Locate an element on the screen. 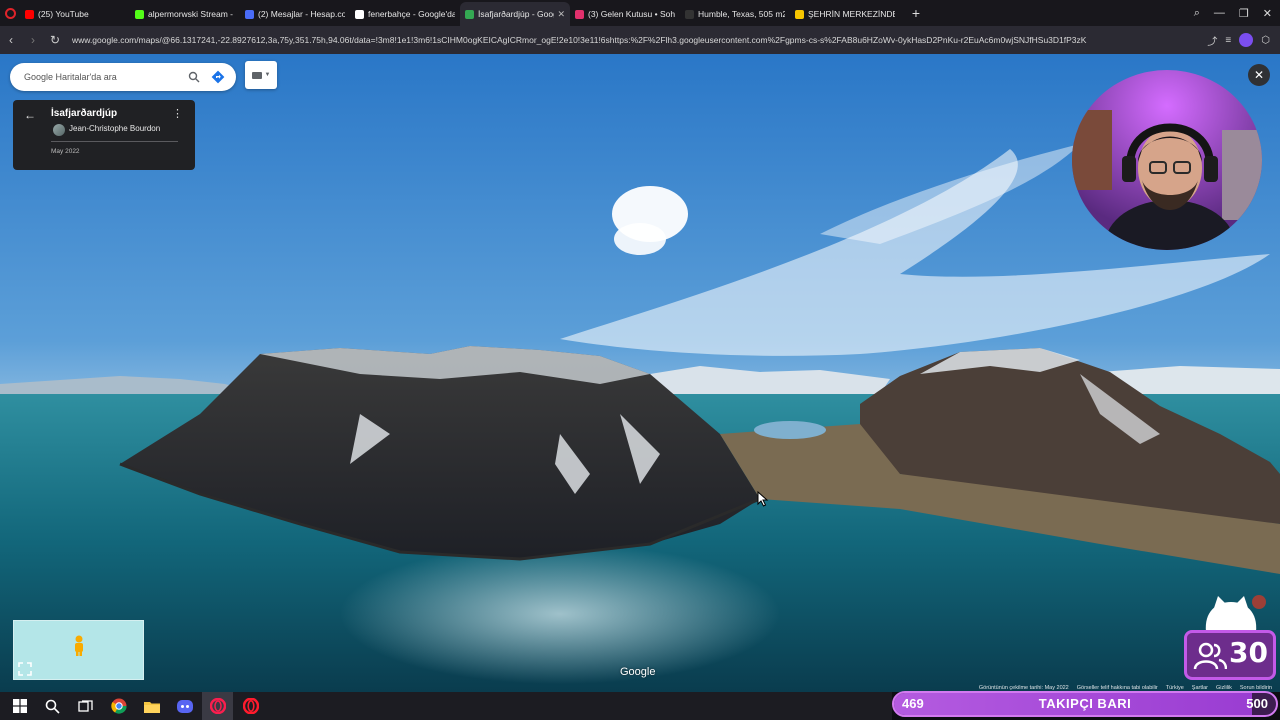 This screenshot has height=720, width=1280. opera-menu-icon is located at coordinates (10, 13).